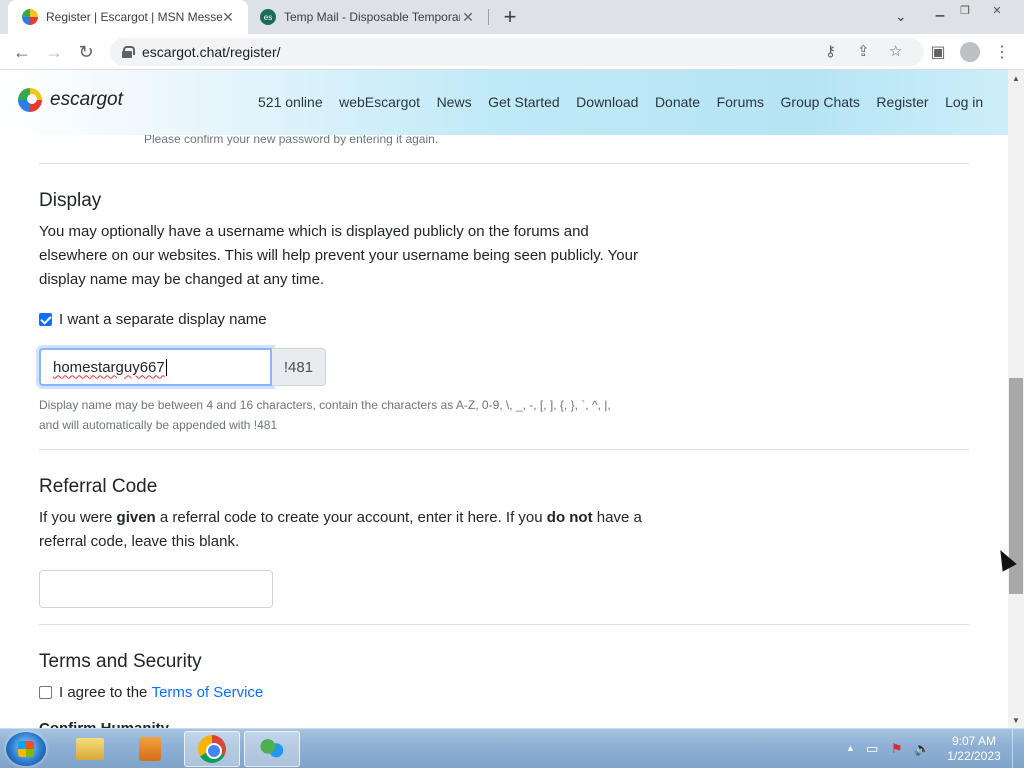  Describe the element at coordinates (86, 52) in the screenshot. I see `reload-icon: ↻` at that location.